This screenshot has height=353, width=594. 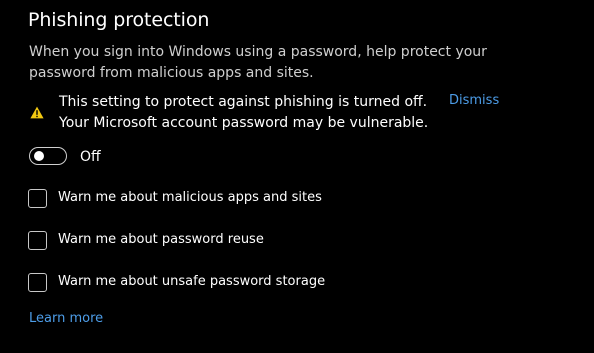 I want to click on warn-password-reuse-checkbox, so click(x=37, y=240).